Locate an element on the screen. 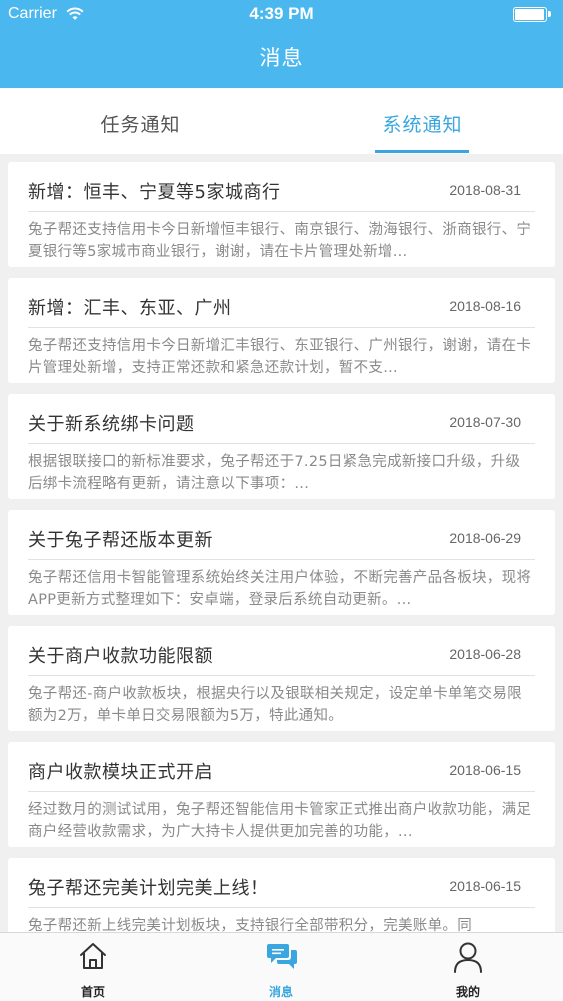 The image size is (563, 1001). page-title: 消息 is located at coordinates (281, 58).